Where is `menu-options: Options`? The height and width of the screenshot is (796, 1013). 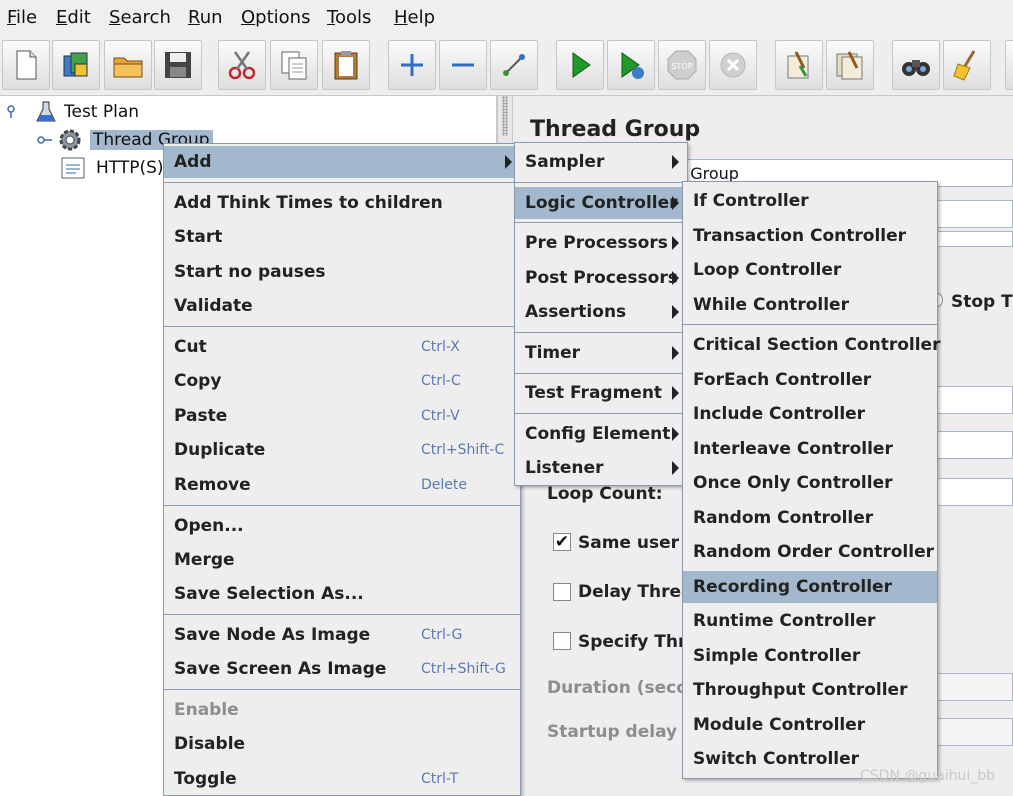
menu-options: Options is located at coordinates (275, 17).